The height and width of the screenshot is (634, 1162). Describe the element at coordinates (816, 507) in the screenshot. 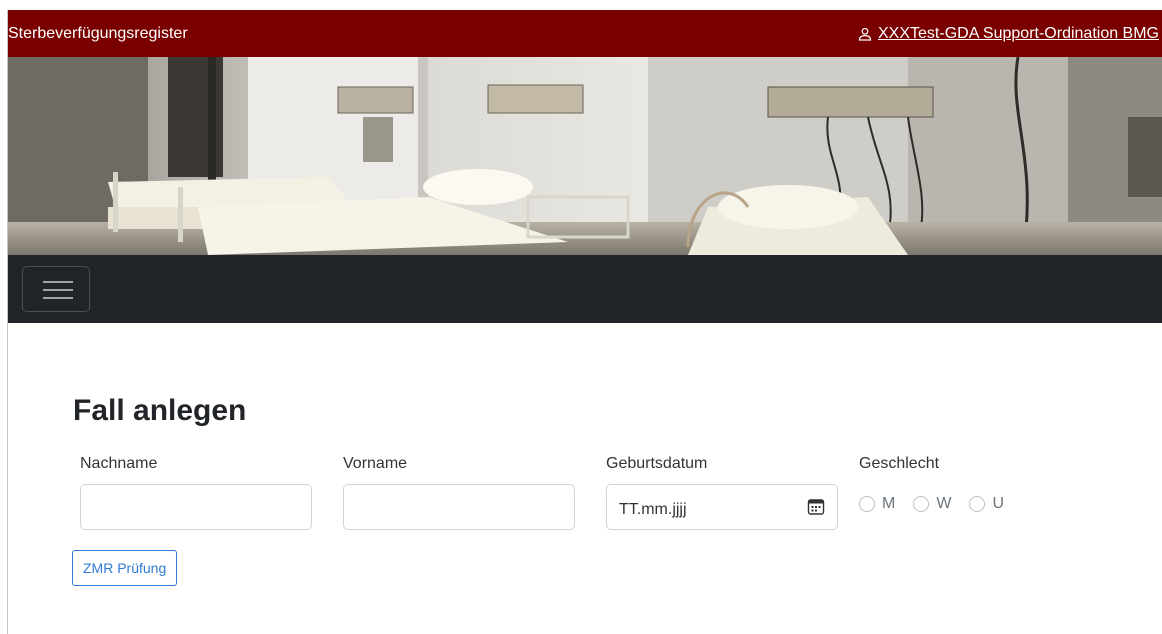

I see `calendar-icon` at that location.